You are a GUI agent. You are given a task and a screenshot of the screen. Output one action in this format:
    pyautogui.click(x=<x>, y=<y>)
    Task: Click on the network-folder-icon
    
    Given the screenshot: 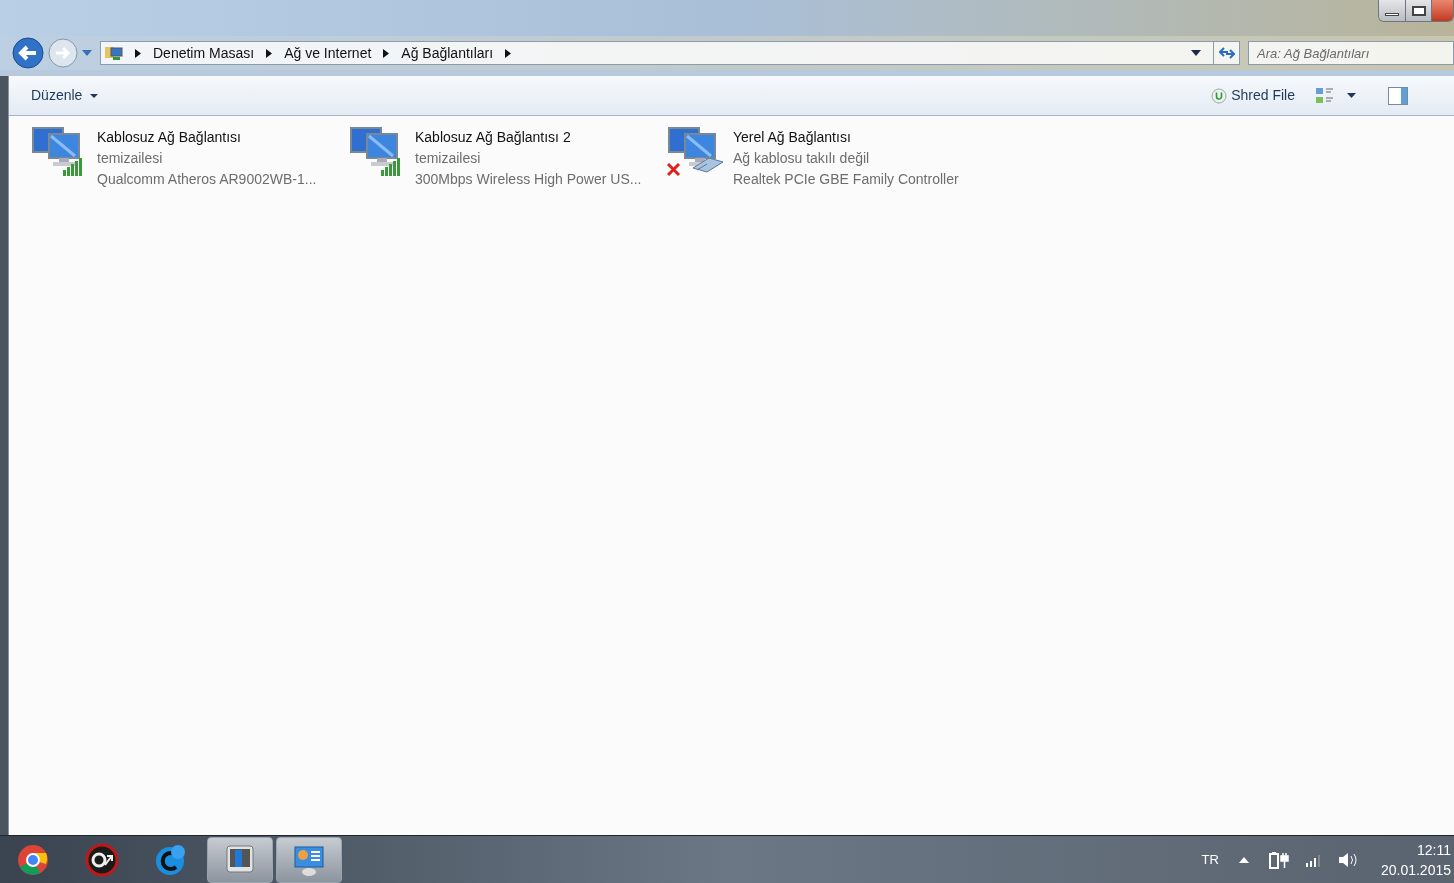 What is the action you would take?
    pyautogui.click(x=114, y=53)
    